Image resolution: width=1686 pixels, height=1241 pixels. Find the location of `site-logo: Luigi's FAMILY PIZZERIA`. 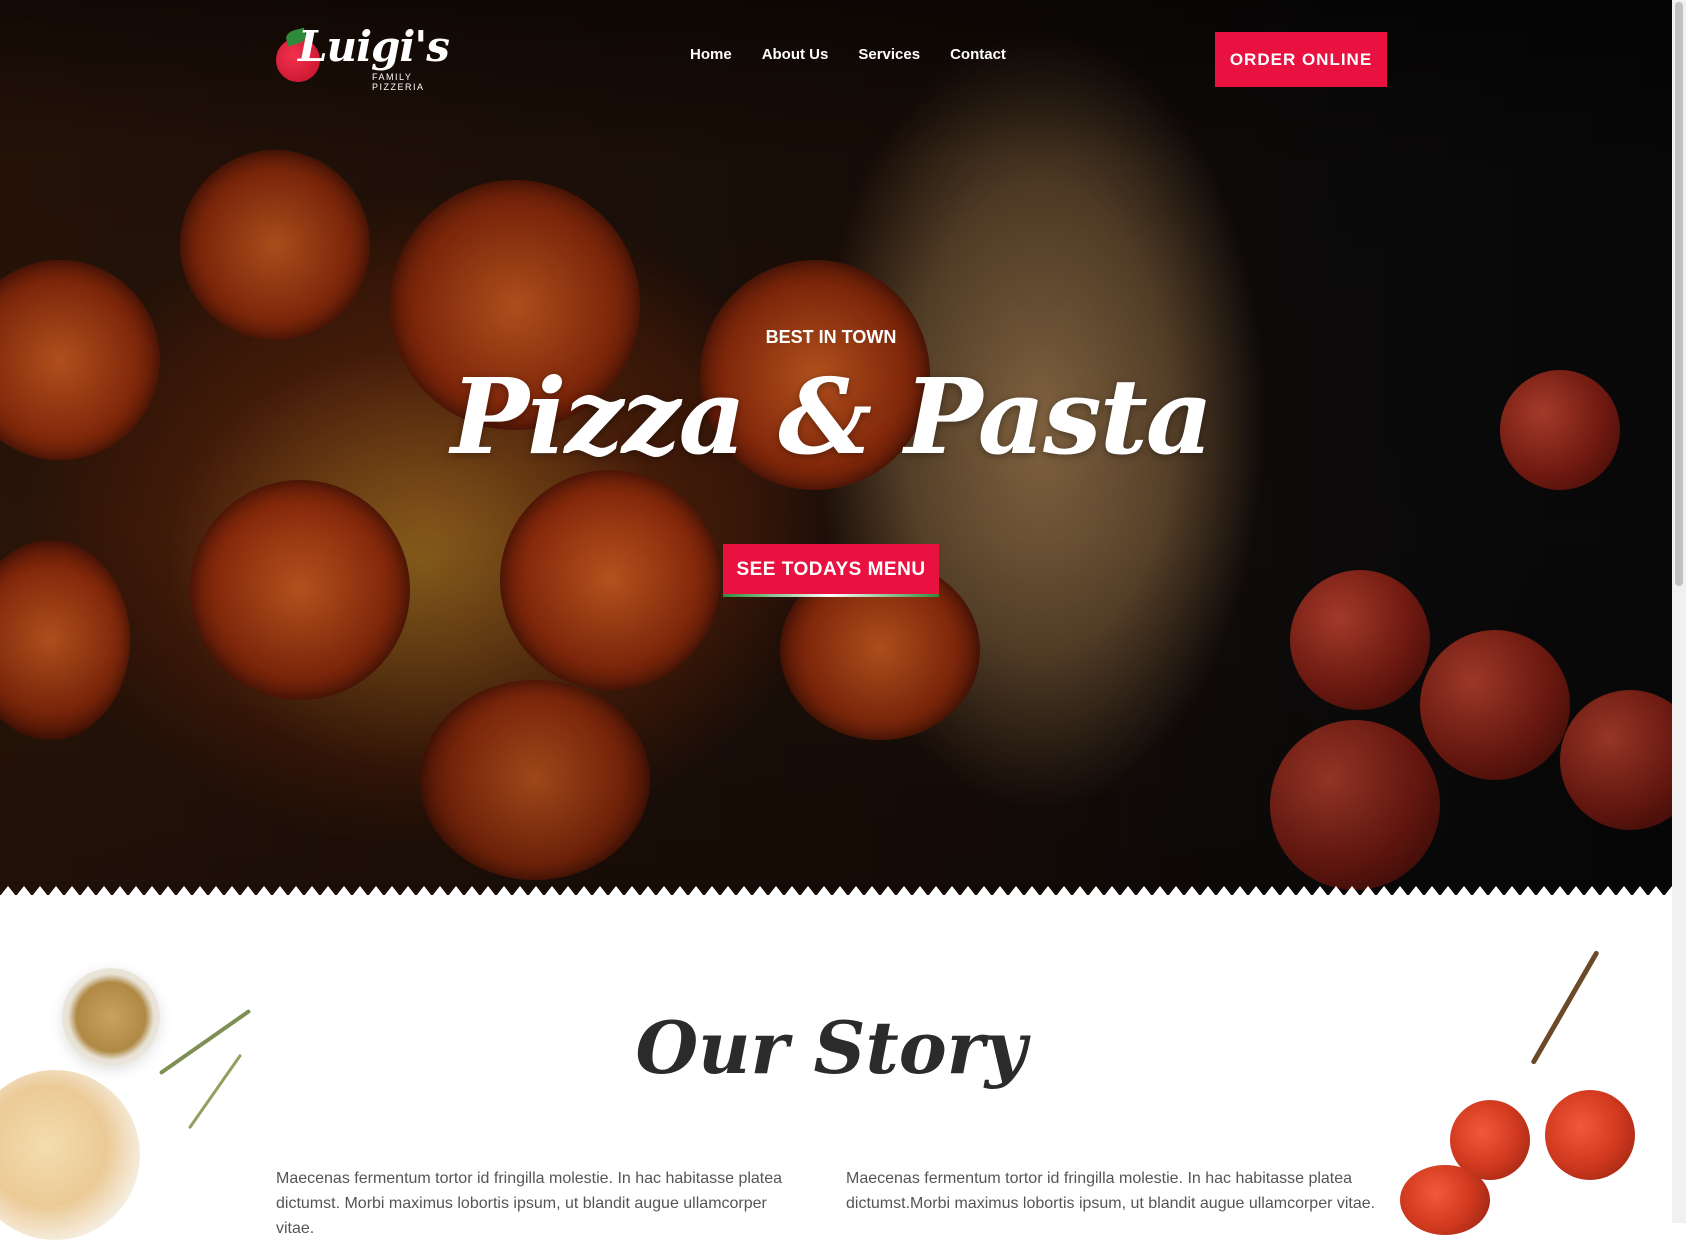

site-logo: Luigi's FAMILY PIZZERIA is located at coordinates (371, 57).